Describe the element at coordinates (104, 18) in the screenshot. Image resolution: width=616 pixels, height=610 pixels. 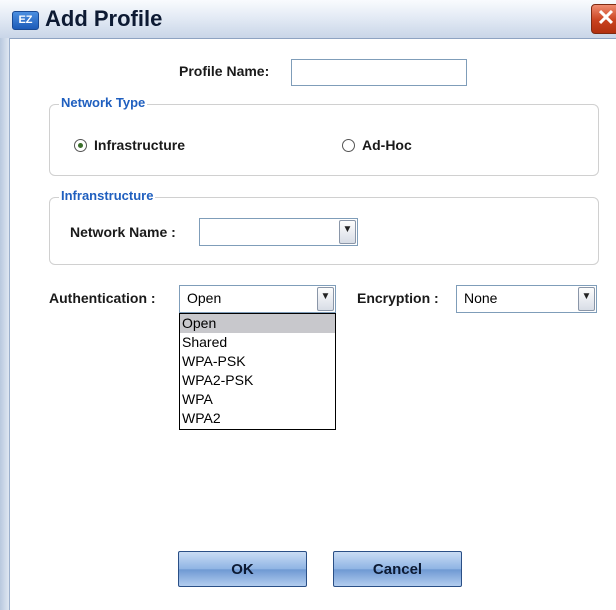
I see `window-title: Add Profile` at that location.